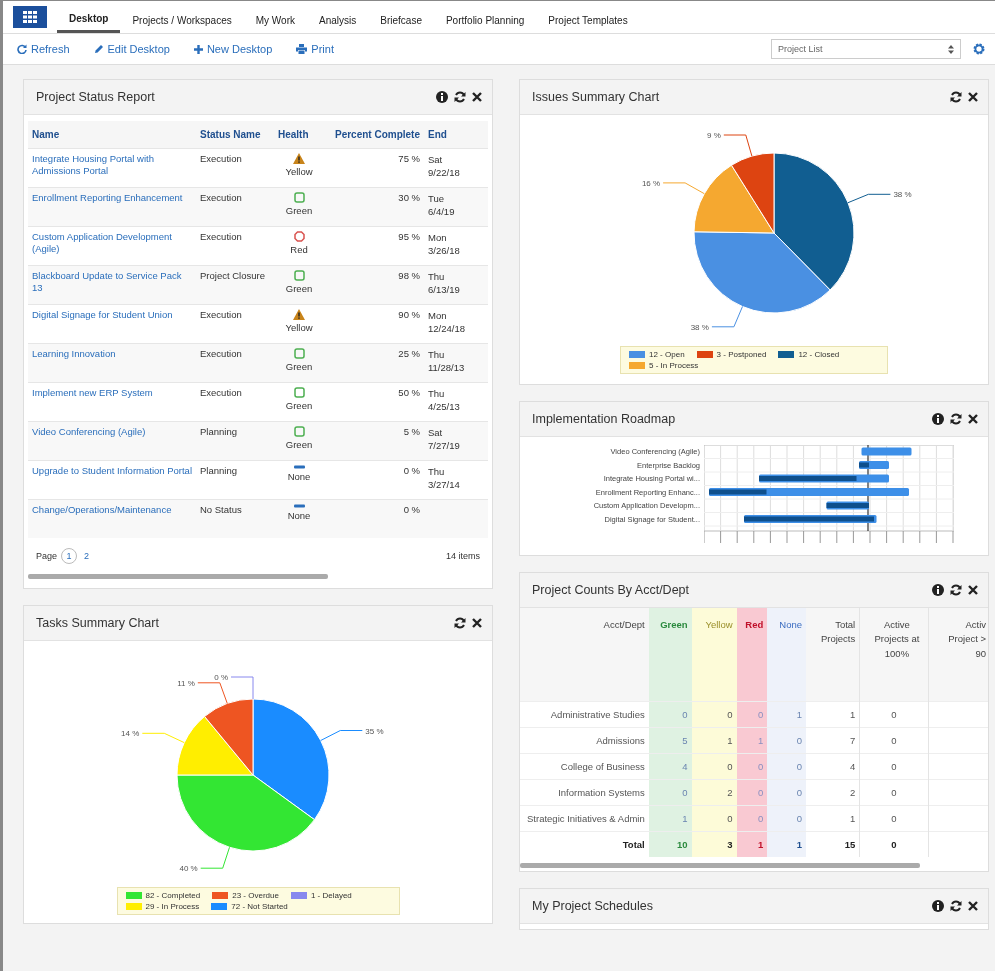 The width and height of the screenshot is (1001, 971). Describe the element at coordinates (902, 195) in the screenshot. I see `slice-label: 38 %` at that location.